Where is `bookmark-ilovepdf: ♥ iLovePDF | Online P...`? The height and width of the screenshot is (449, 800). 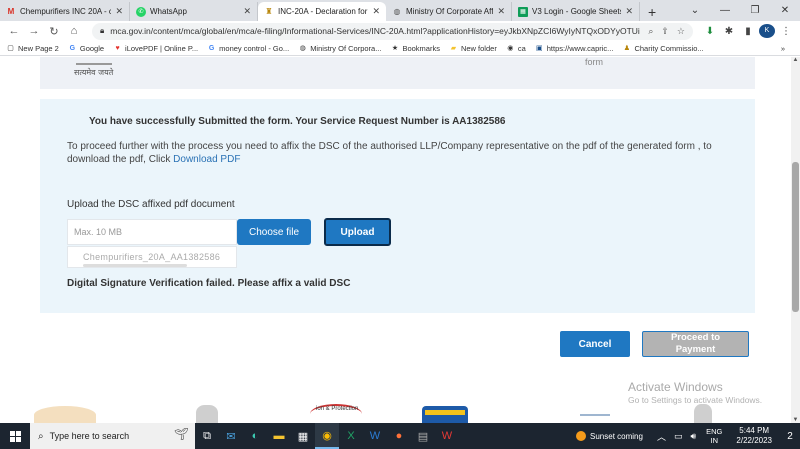
bookmark-ilovepdf: ♥ iLovePDF | Online P... is located at coordinates (155, 48).